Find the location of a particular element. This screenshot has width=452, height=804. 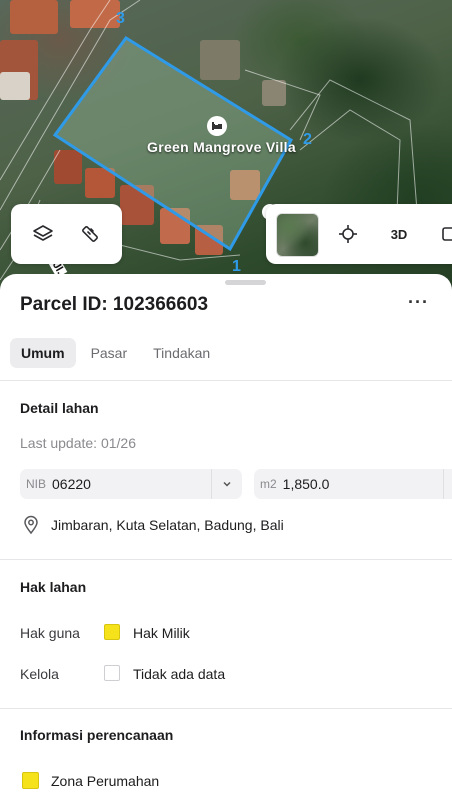

area-value: 1,850.0 is located at coordinates (306, 484).